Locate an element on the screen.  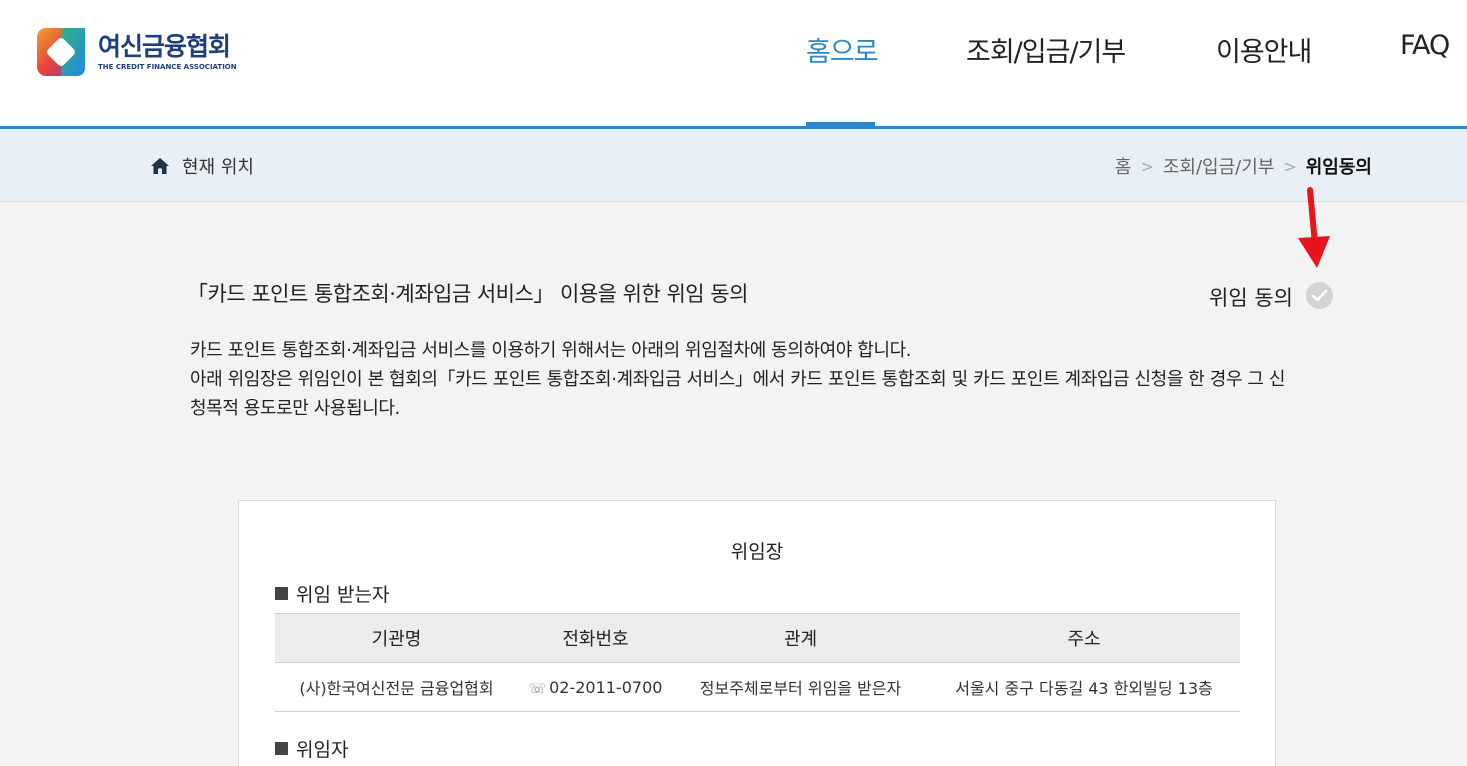
check-icon is located at coordinates (1319, 295).